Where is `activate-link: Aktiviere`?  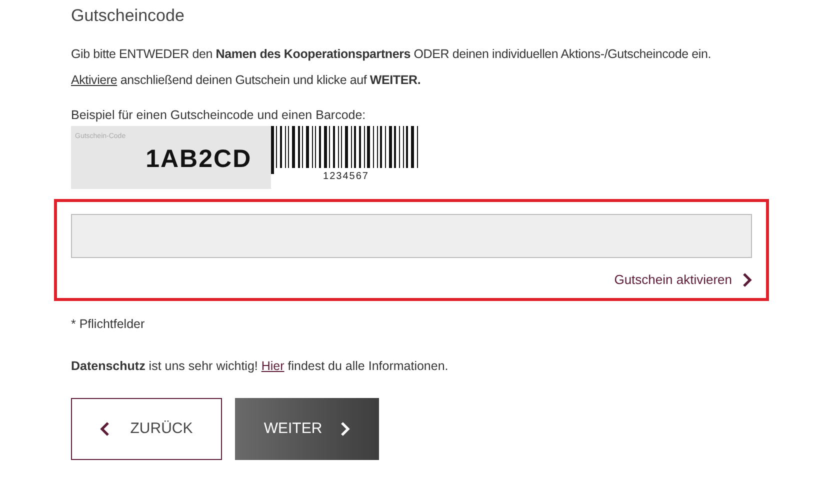
activate-link: Aktiviere is located at coordinates (94, 79).